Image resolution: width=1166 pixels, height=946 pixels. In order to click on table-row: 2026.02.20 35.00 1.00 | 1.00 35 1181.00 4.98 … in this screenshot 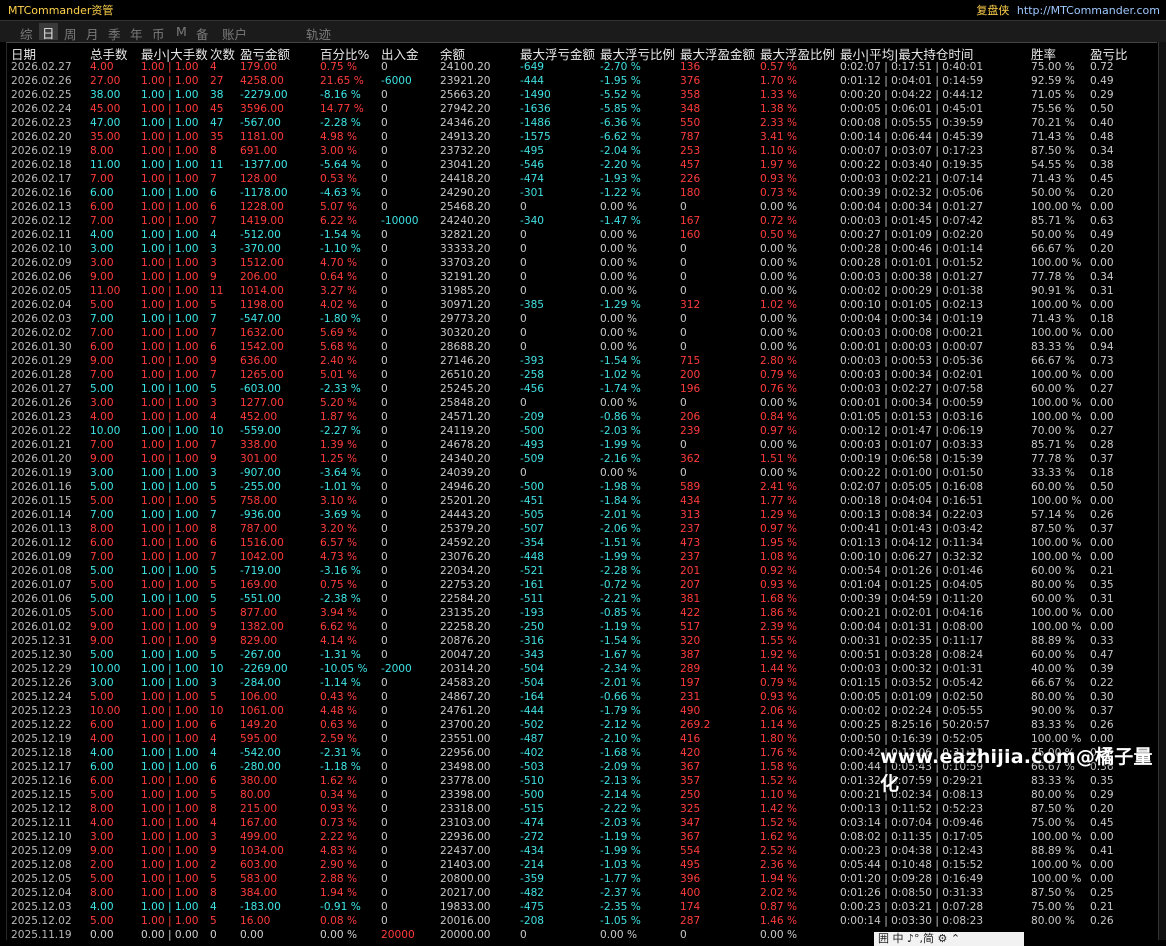, I will do `click(582, 137)`.